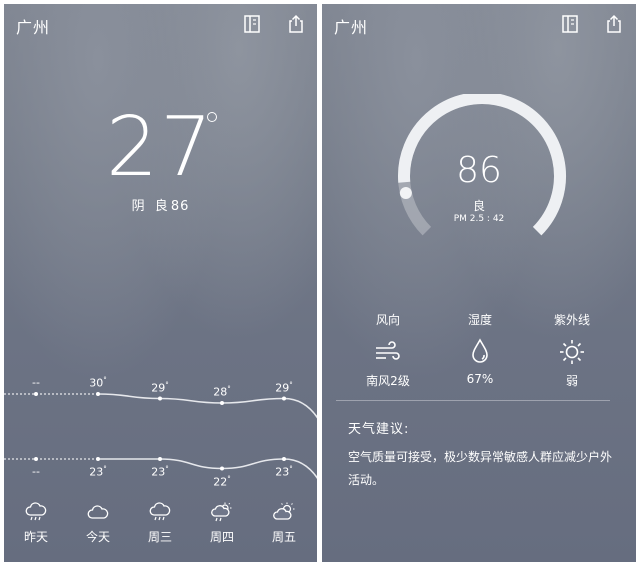 This screenshot has height=566, width=640. I want to click on aqi-label: 良, so click(162, 206).